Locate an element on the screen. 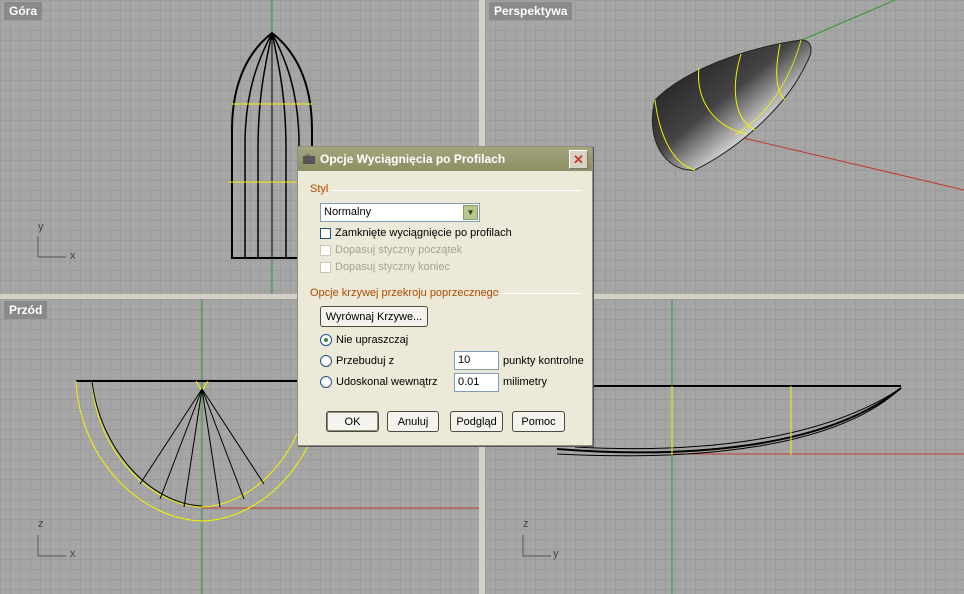 This screenshot has height=594, width=964. match-end-checkbox: Dopasuj styczny koniec is located at coordinates (385, 267).